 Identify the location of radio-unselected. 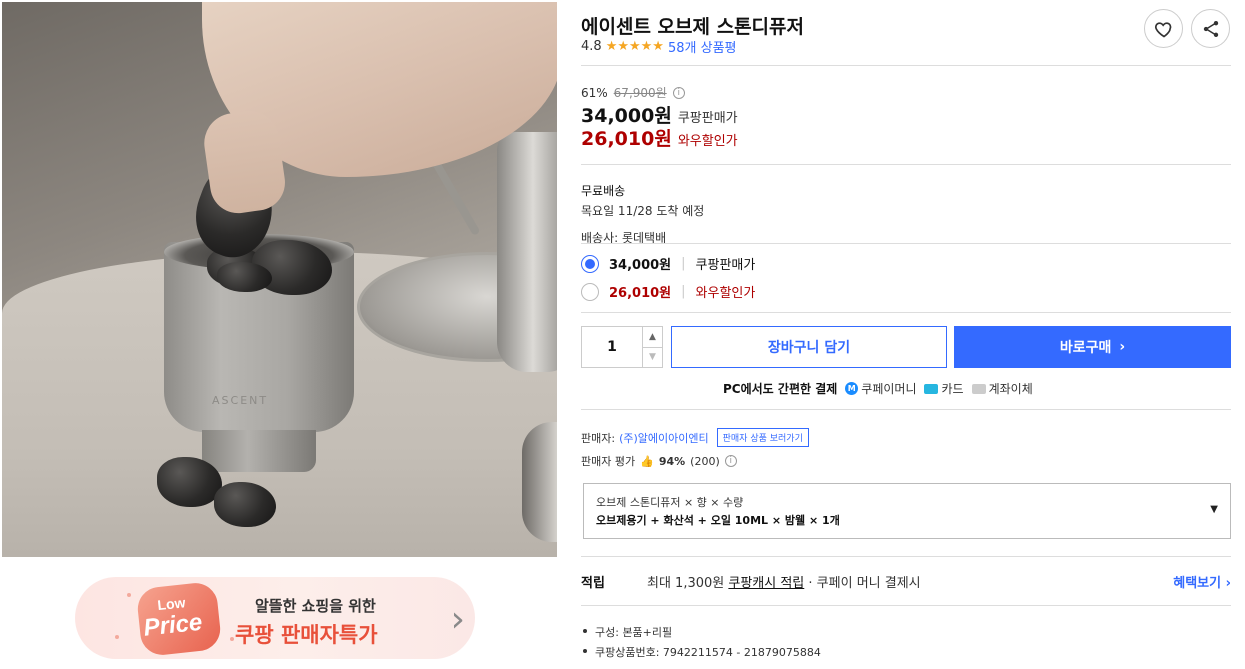
(590, 291).